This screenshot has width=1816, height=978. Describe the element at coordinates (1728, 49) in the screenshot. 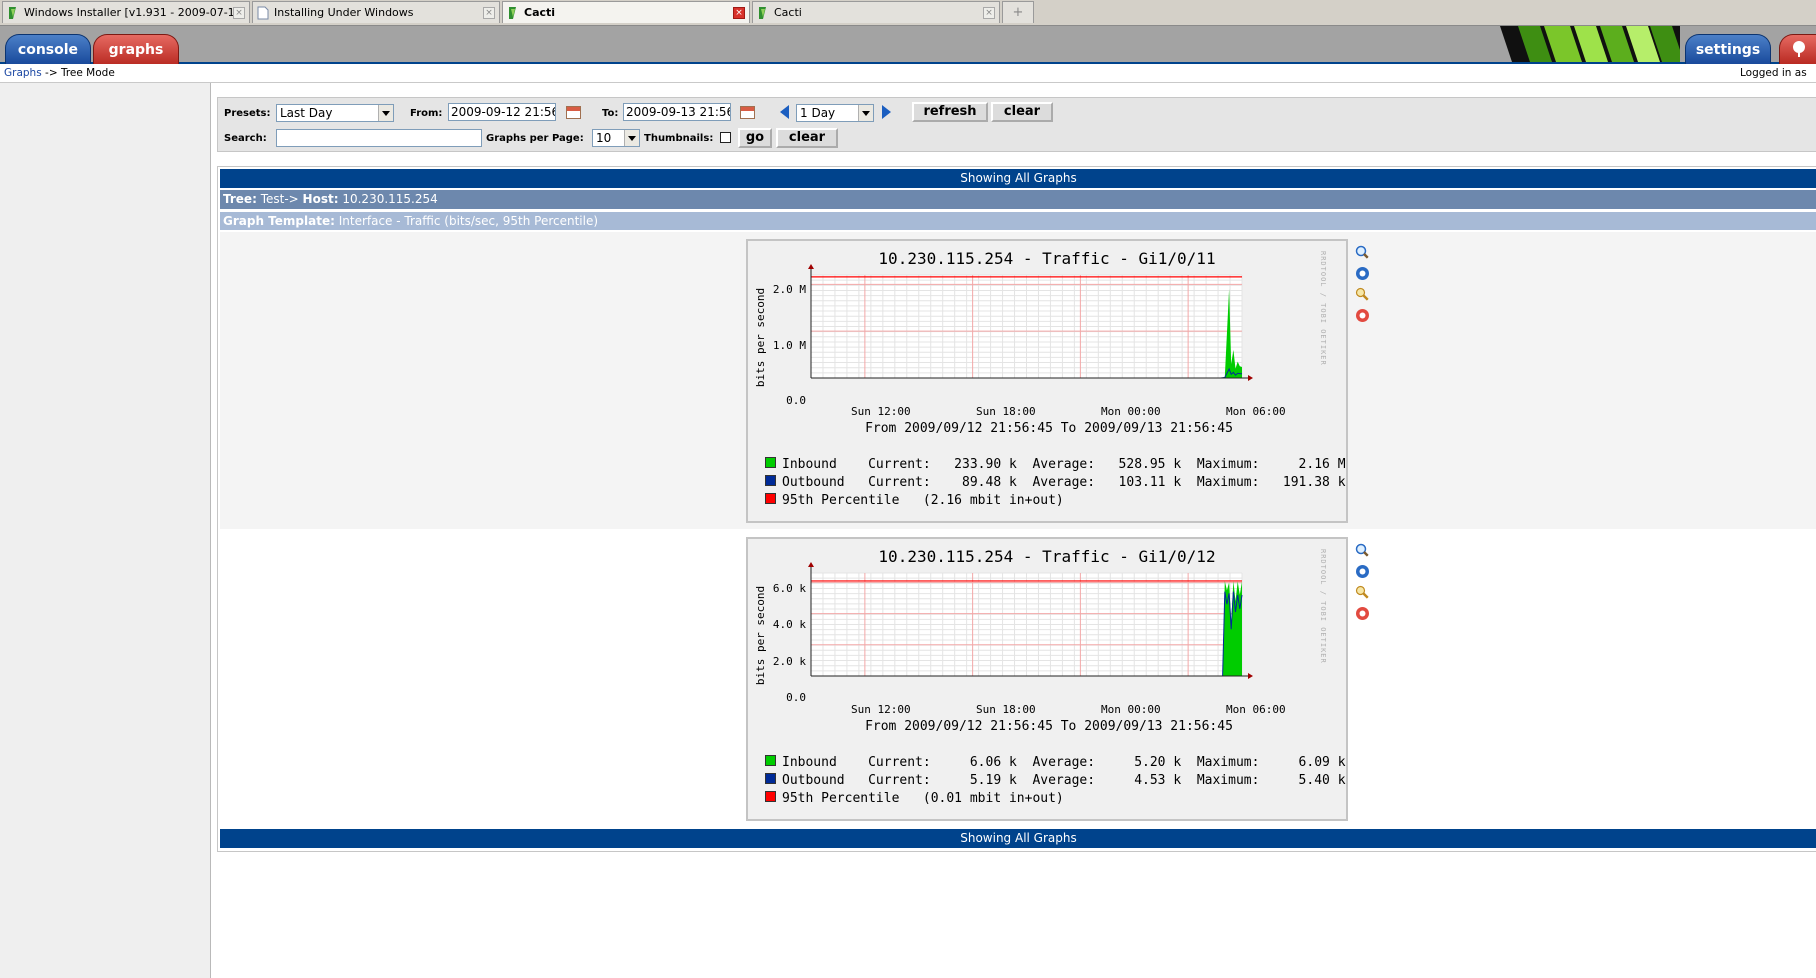

I see `settings-tab: settings` at that location.